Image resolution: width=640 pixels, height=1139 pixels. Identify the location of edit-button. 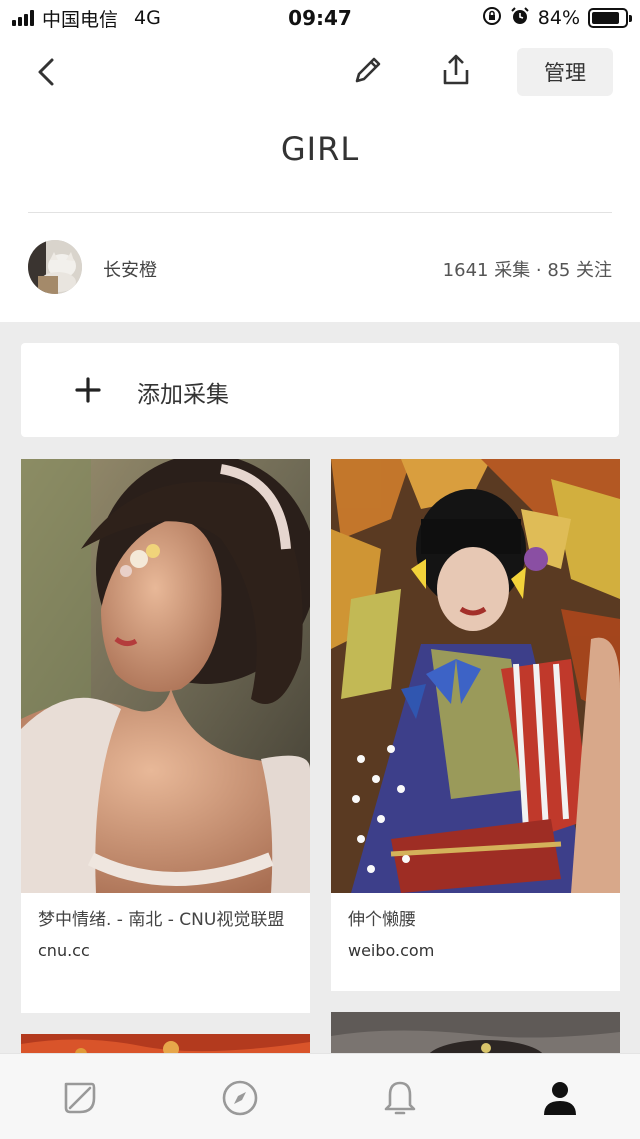
(368, 70).